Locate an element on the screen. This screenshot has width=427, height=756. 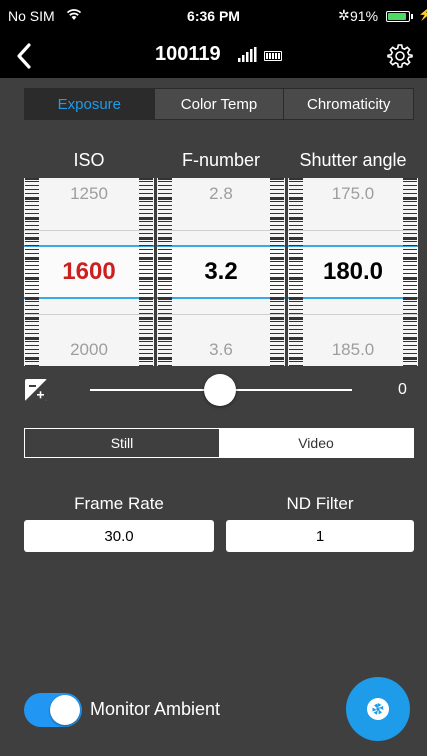
still-option: Still is located at coordinates (122, 443).